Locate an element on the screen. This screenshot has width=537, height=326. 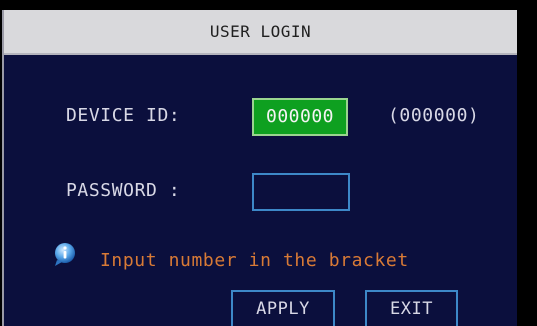
password-field is located at coordinates (301, 192).